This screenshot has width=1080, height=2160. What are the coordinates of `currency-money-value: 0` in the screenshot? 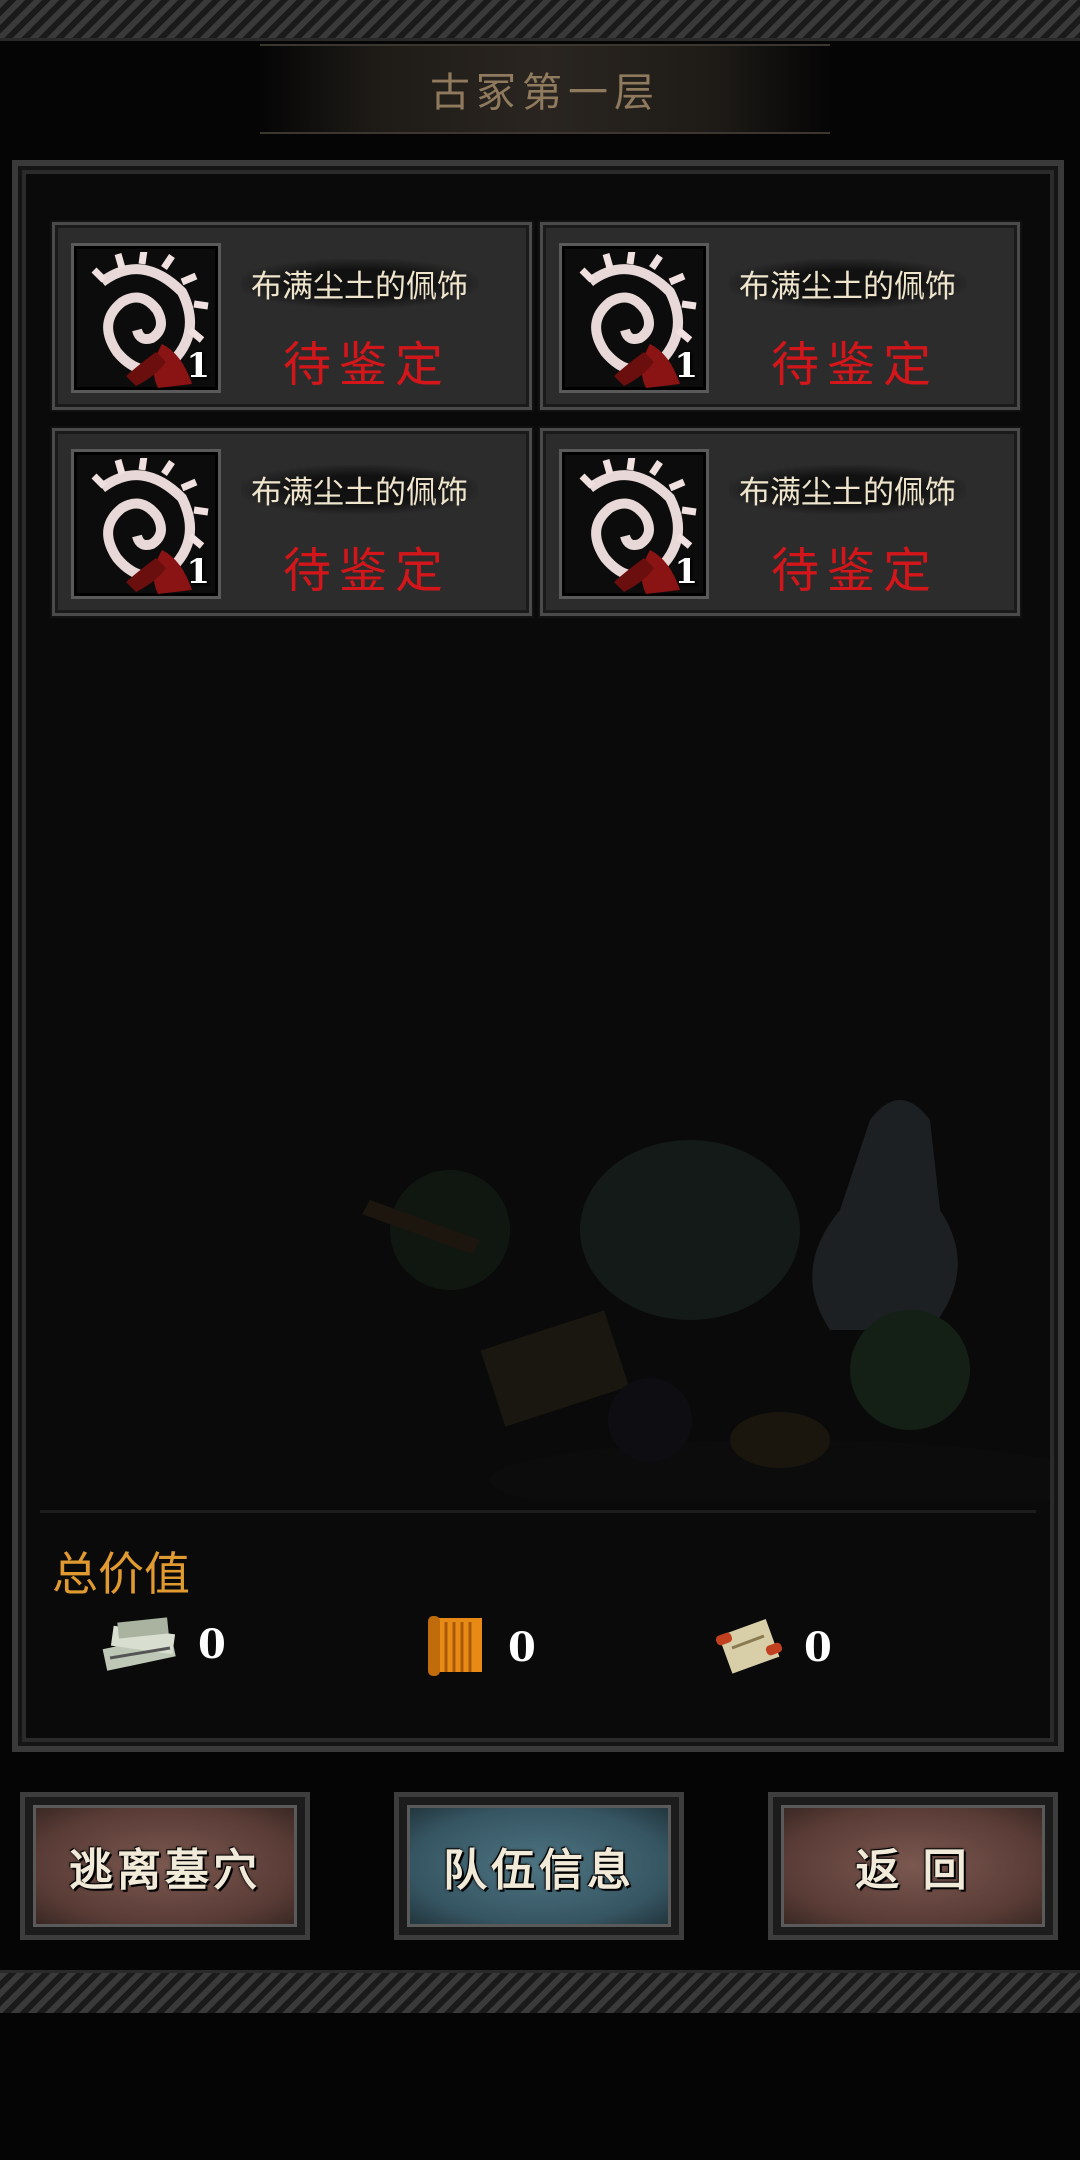 It's located at (212, 1644).